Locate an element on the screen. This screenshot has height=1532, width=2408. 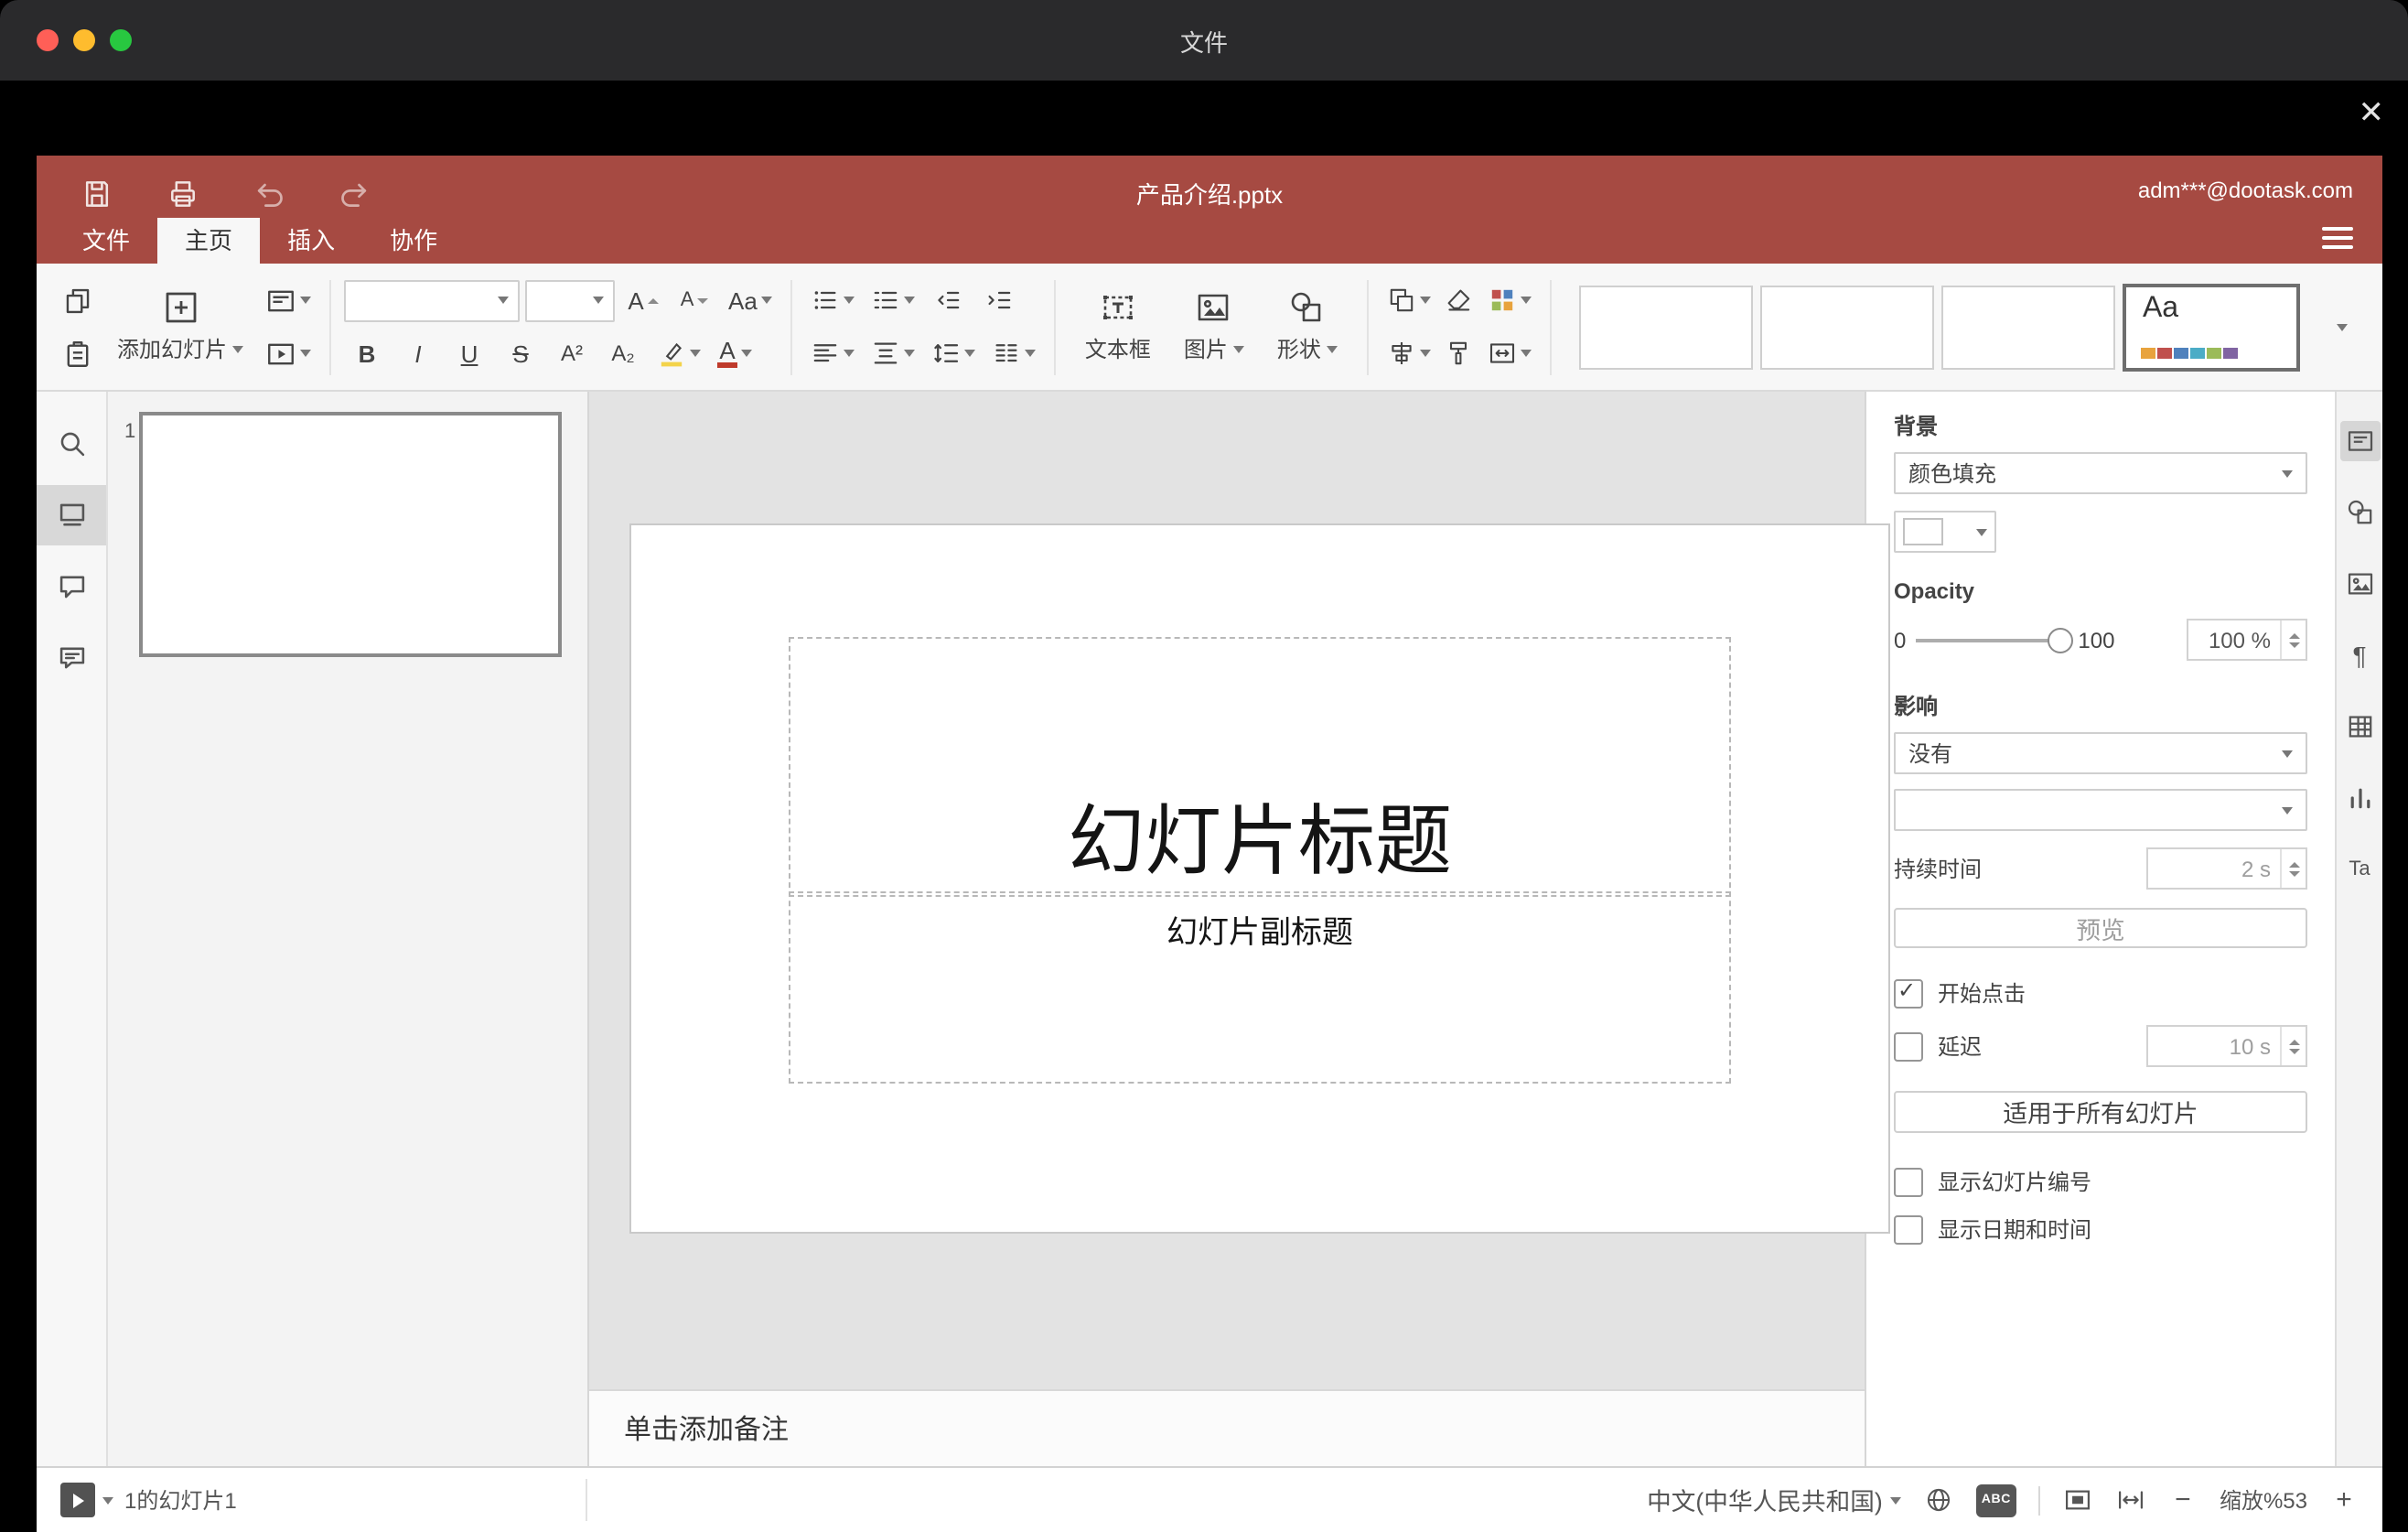
tab-file: 文件 is located at coordinates (106, 241).